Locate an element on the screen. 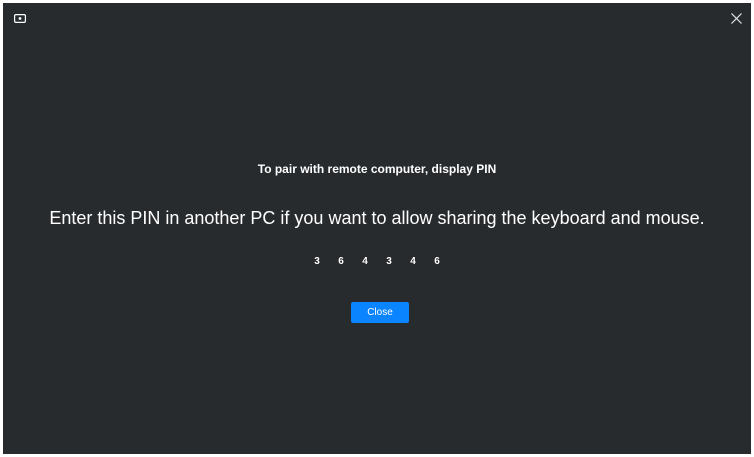 This screenshot has width=754, height=457. pin-code: 3 6 4 3 4 6 is located at coordinates (377, 261).